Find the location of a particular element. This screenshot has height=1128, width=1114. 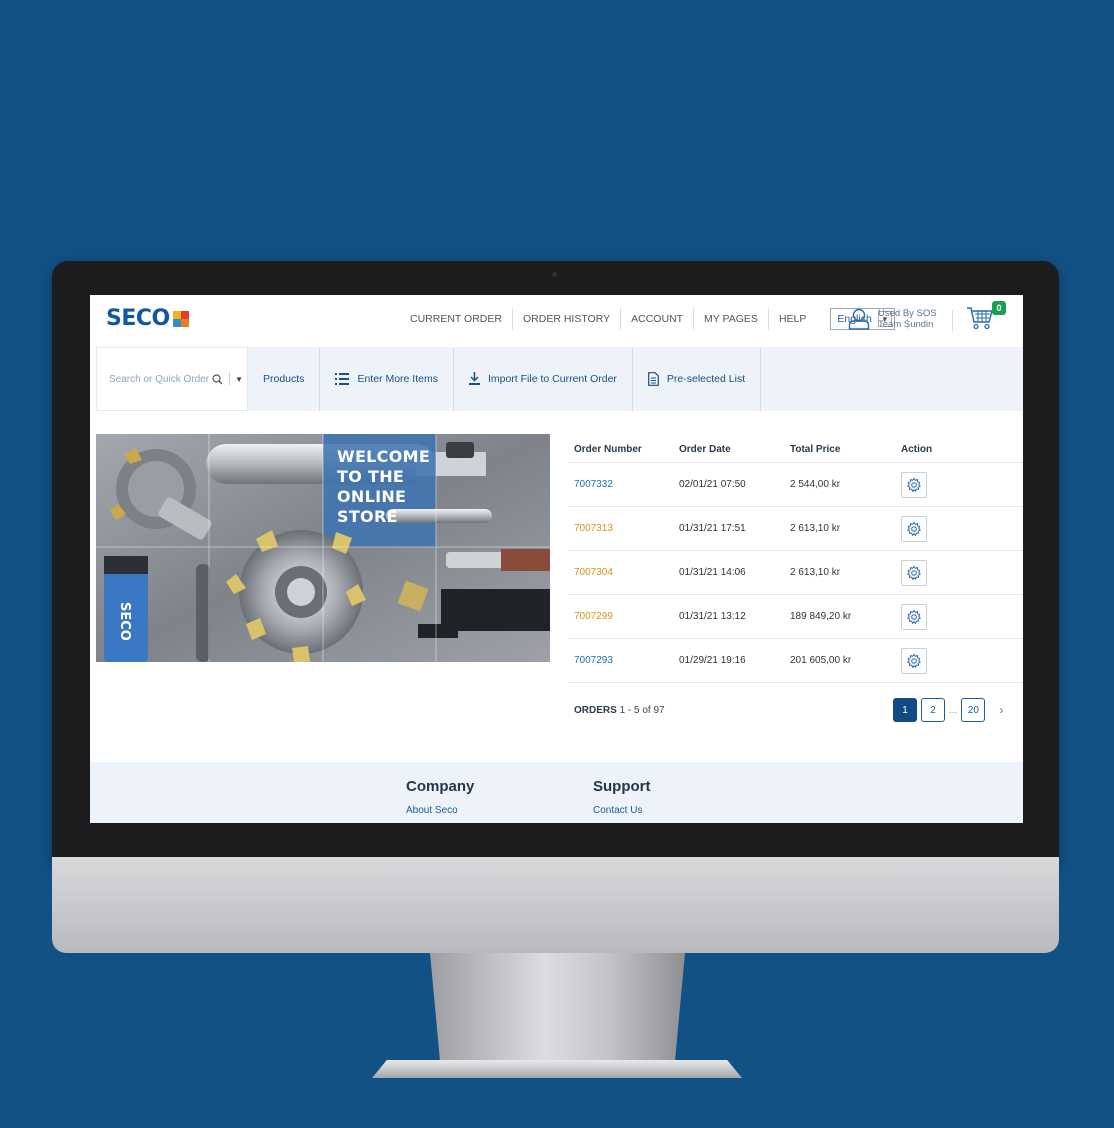

order-date: 01/29/21 19:16 is located at coordinates (712, 660).